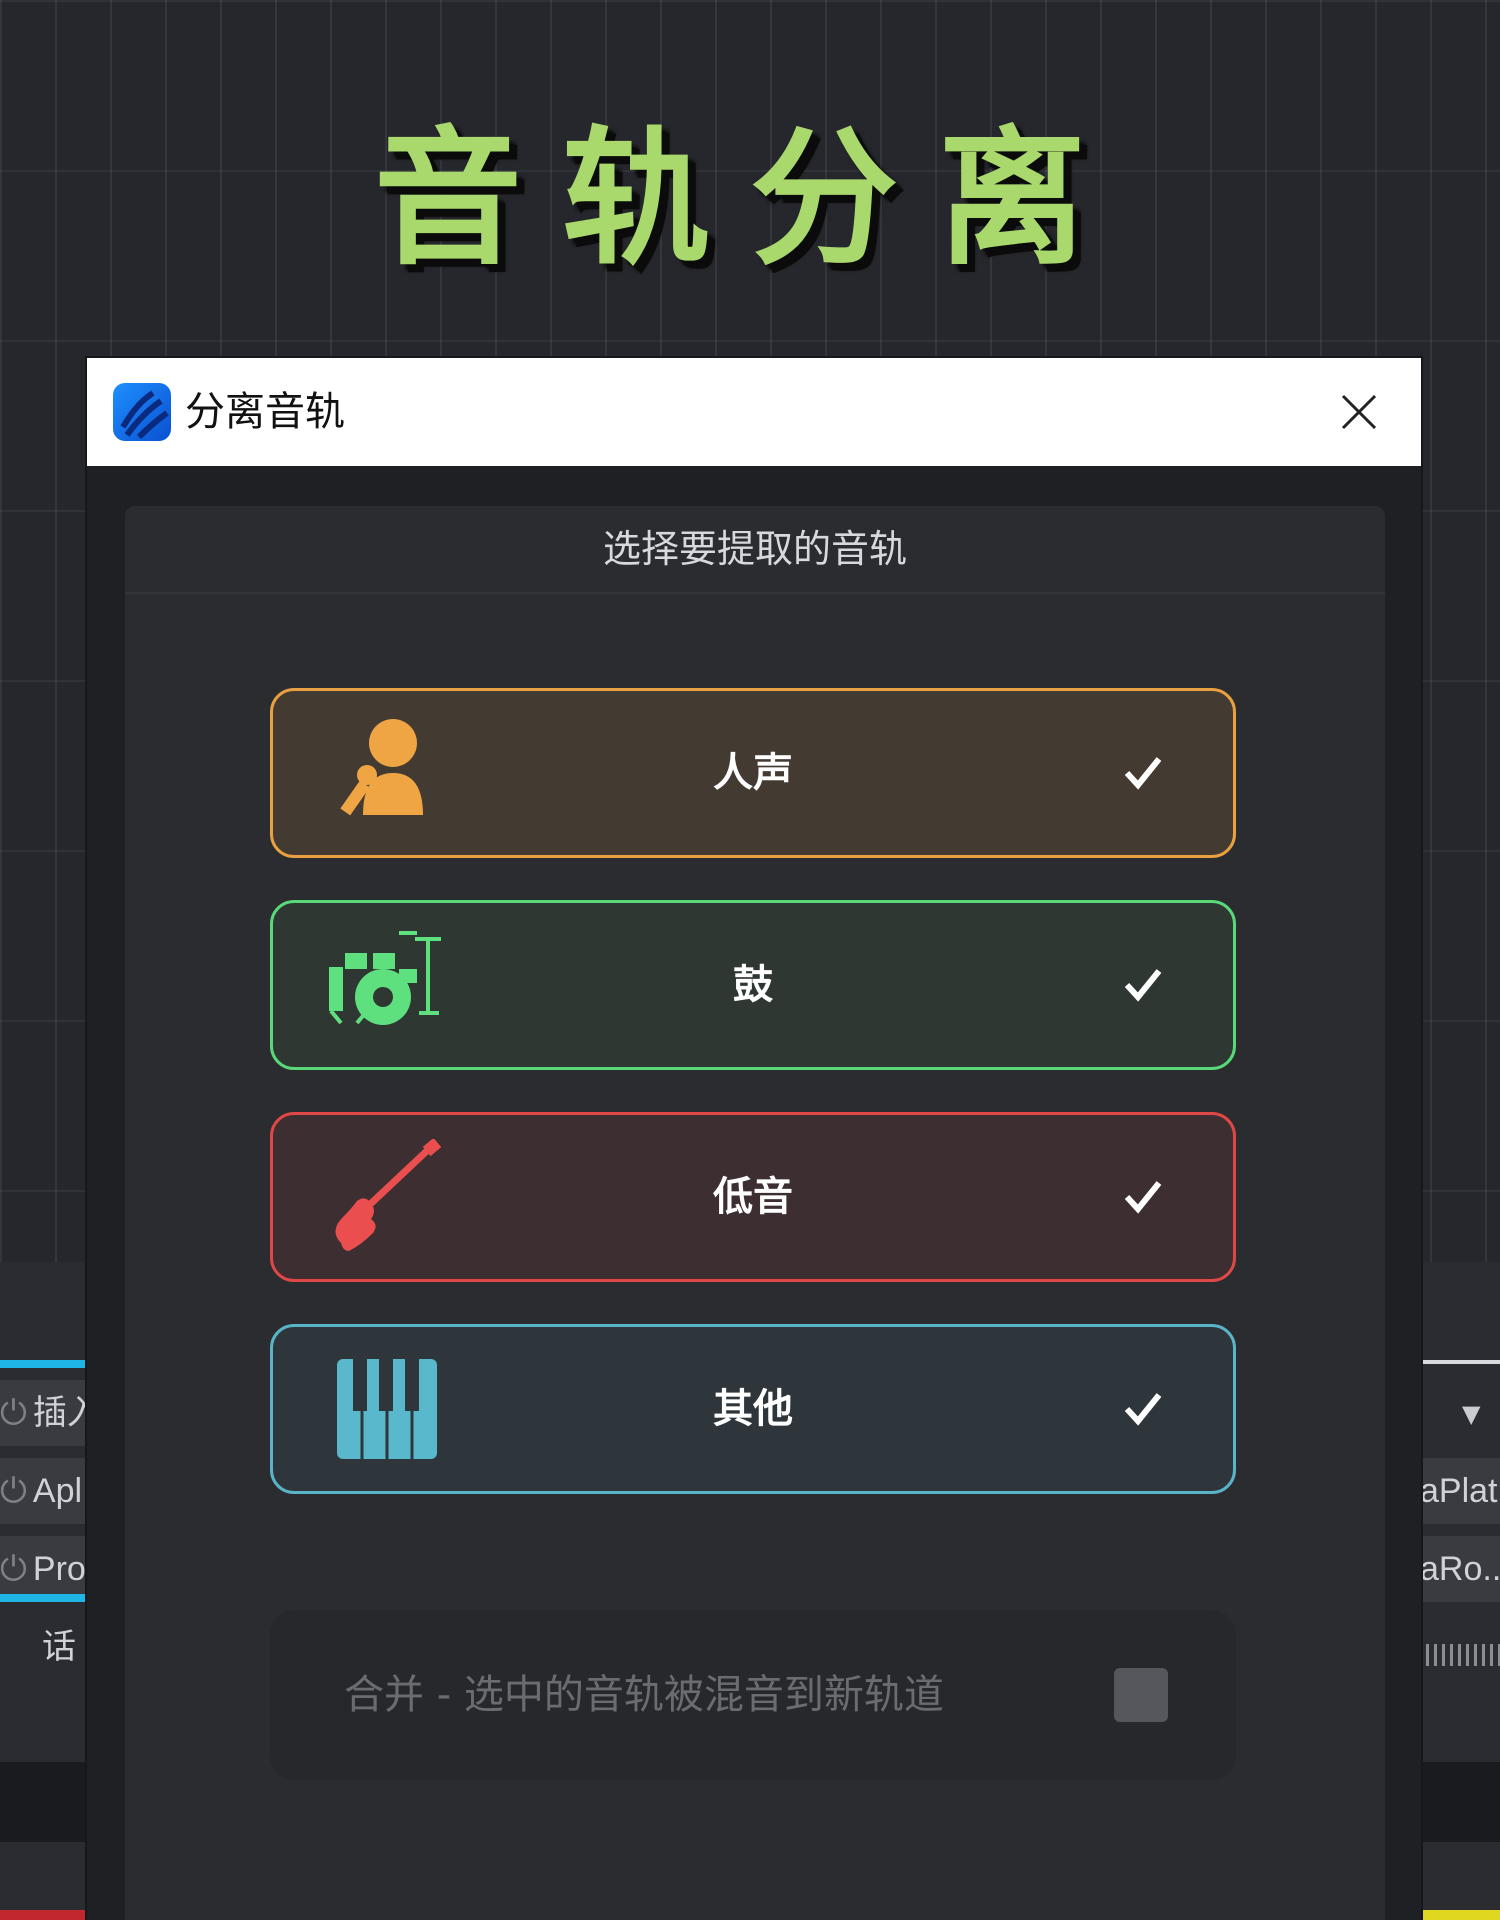 The image size is (1500, 1920). Describe the element at coordinates (59, 1647) in the screenshot. I see `channel-name-label: 话` at that location.